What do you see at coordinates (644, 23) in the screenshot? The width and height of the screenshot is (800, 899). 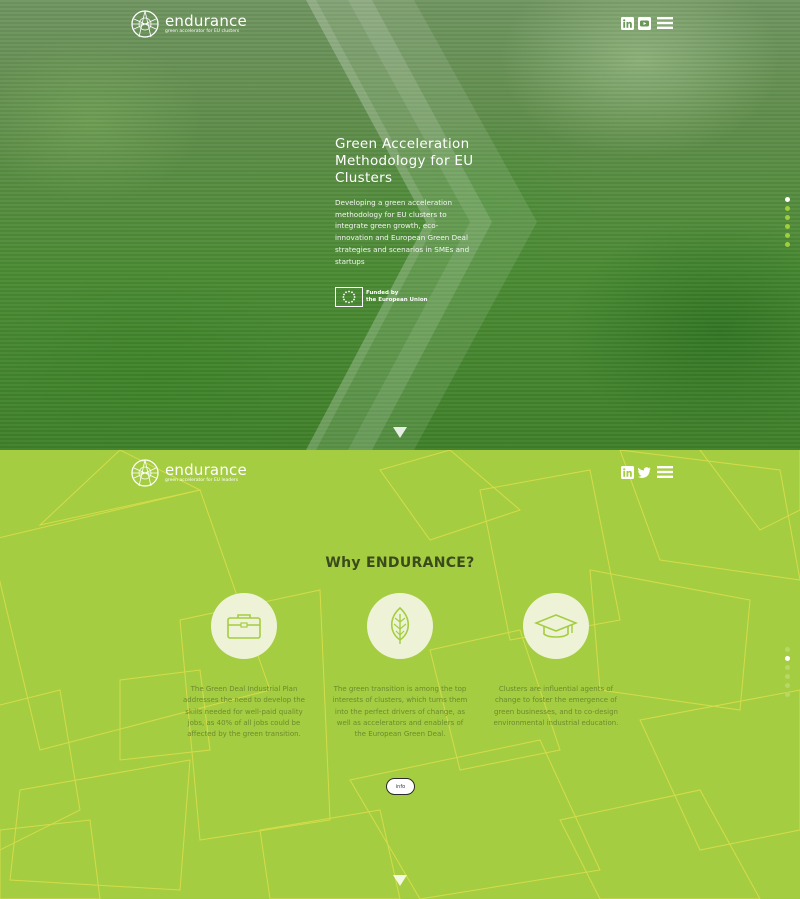 I see `youtube-icon` at bounding box center [644, 23].